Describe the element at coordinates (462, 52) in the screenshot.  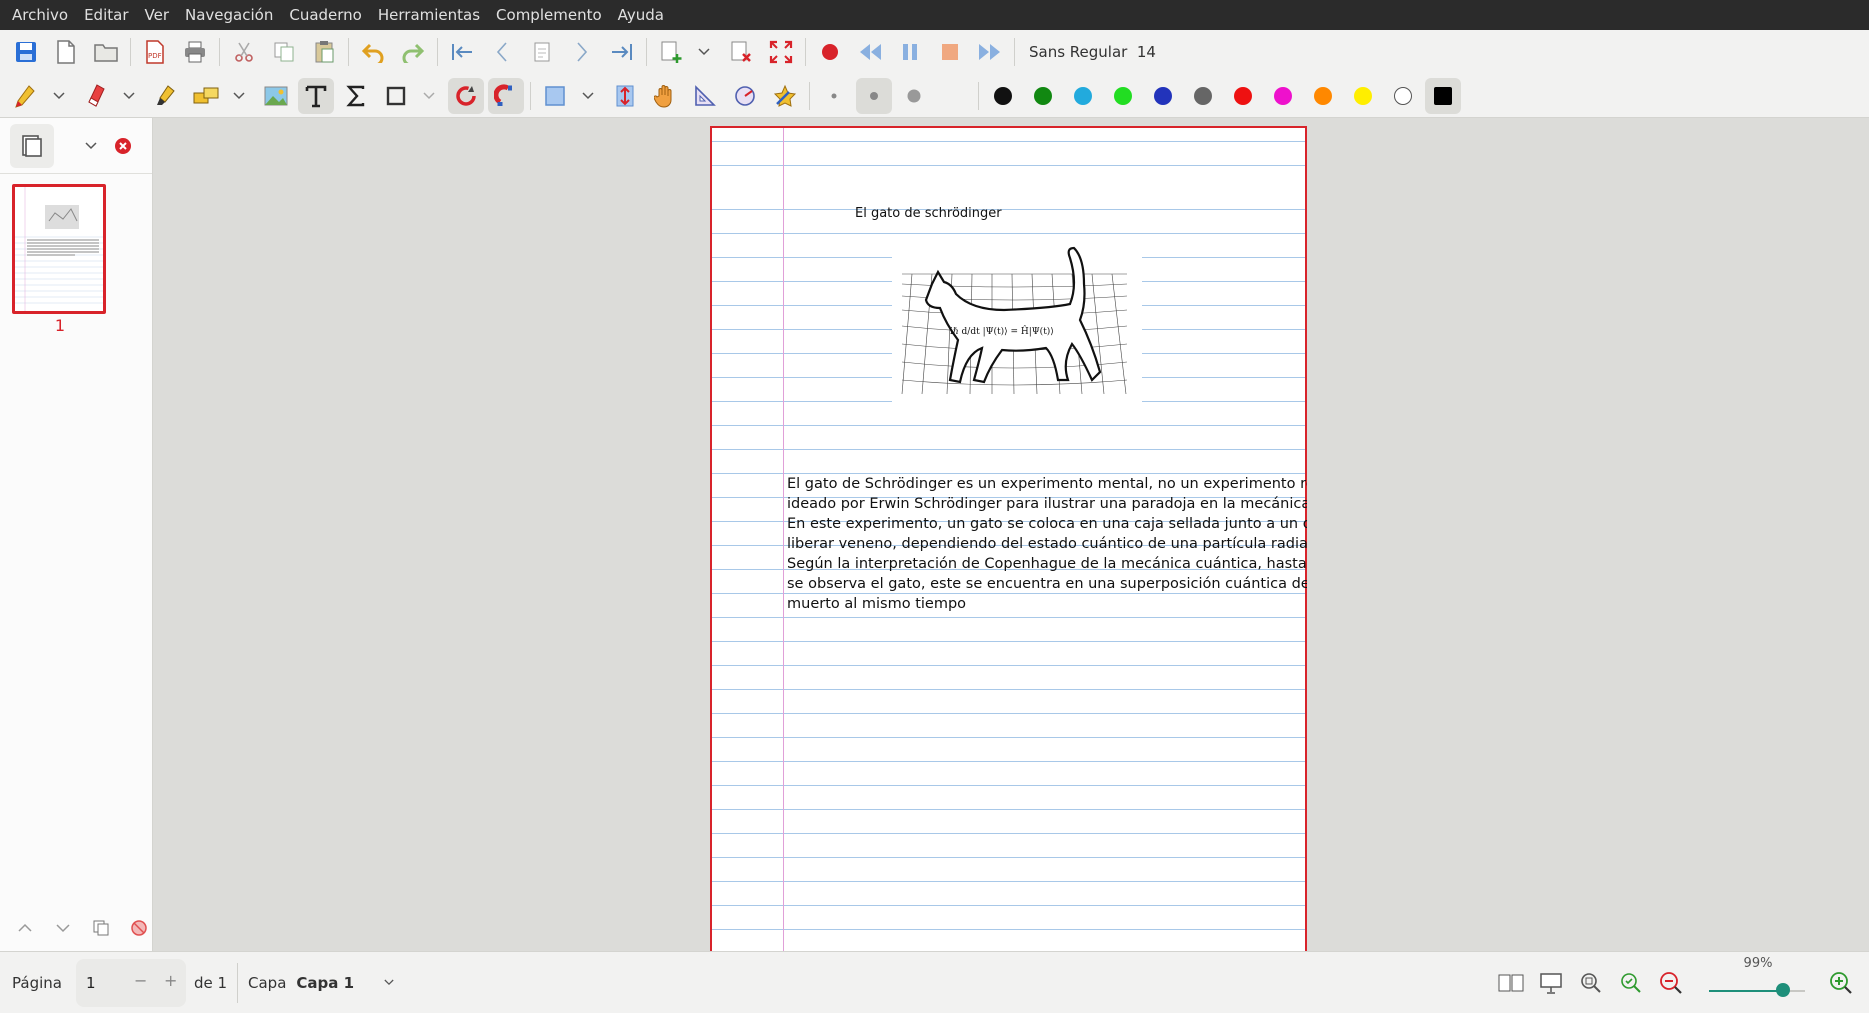
I see `first-page-button` at that location.